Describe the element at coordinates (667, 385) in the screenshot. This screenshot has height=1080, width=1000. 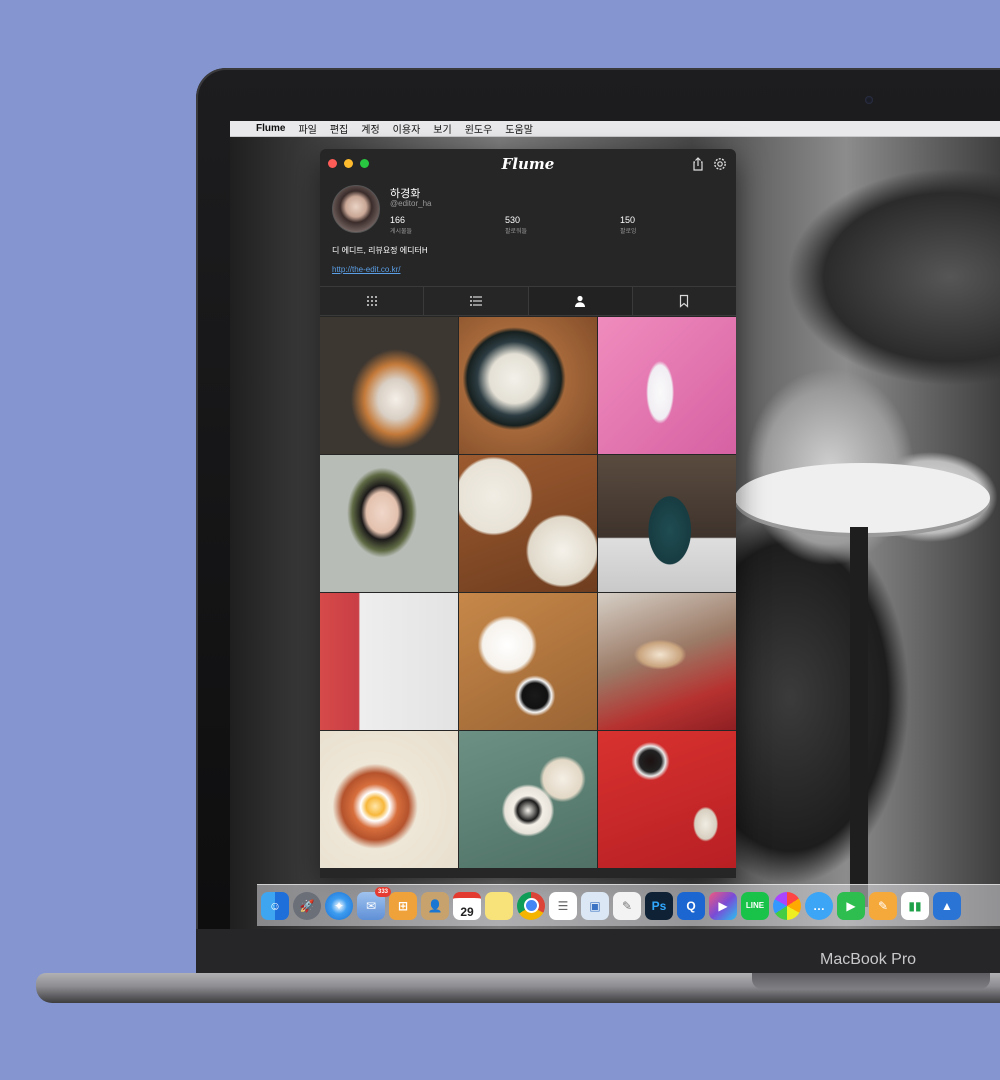
I see `photo-woman-pink-wall` at that location.